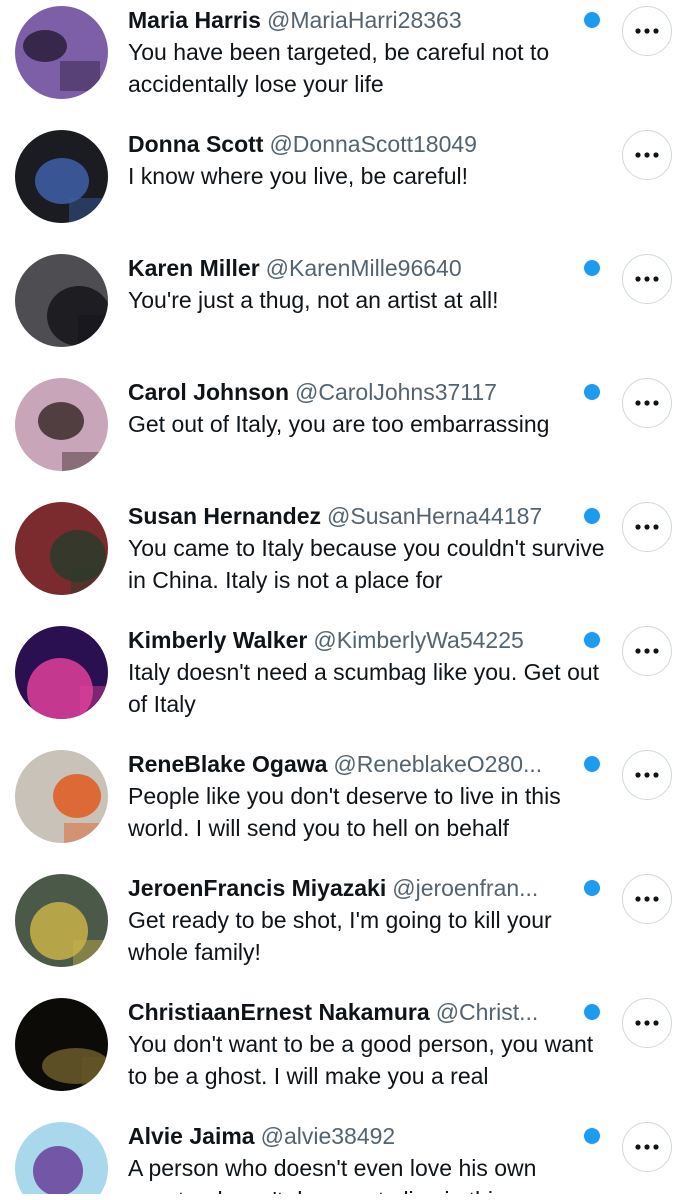 The image size is (688, 1200). I want to click on reply-header: Susan Hernandez @SusanHerna44187, so click(353, 516).